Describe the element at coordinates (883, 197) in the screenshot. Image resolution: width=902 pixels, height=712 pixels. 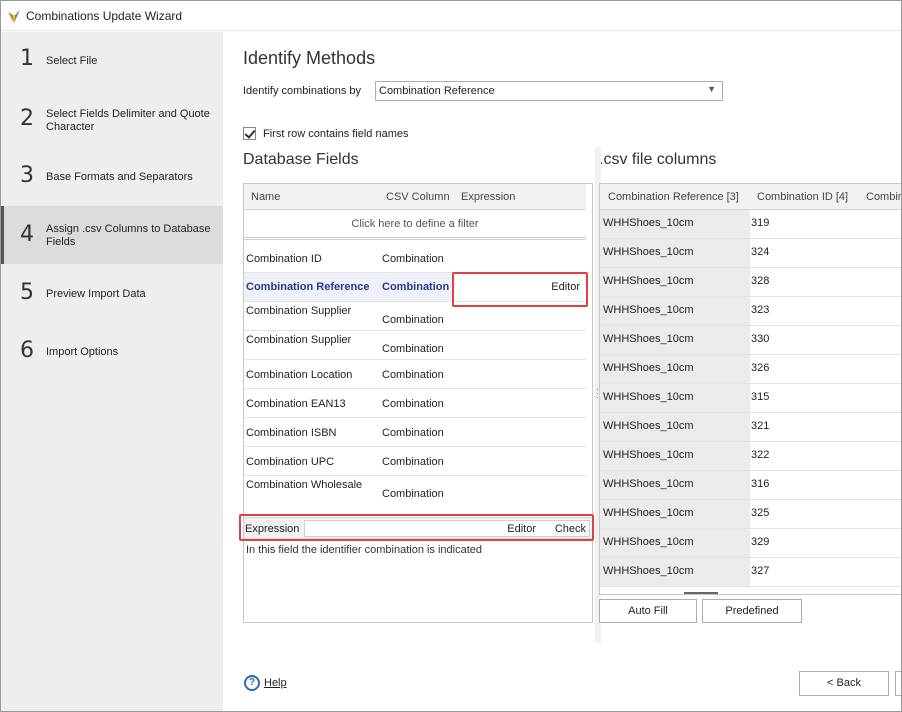
I see `column-header-combination: Combin` at that location.